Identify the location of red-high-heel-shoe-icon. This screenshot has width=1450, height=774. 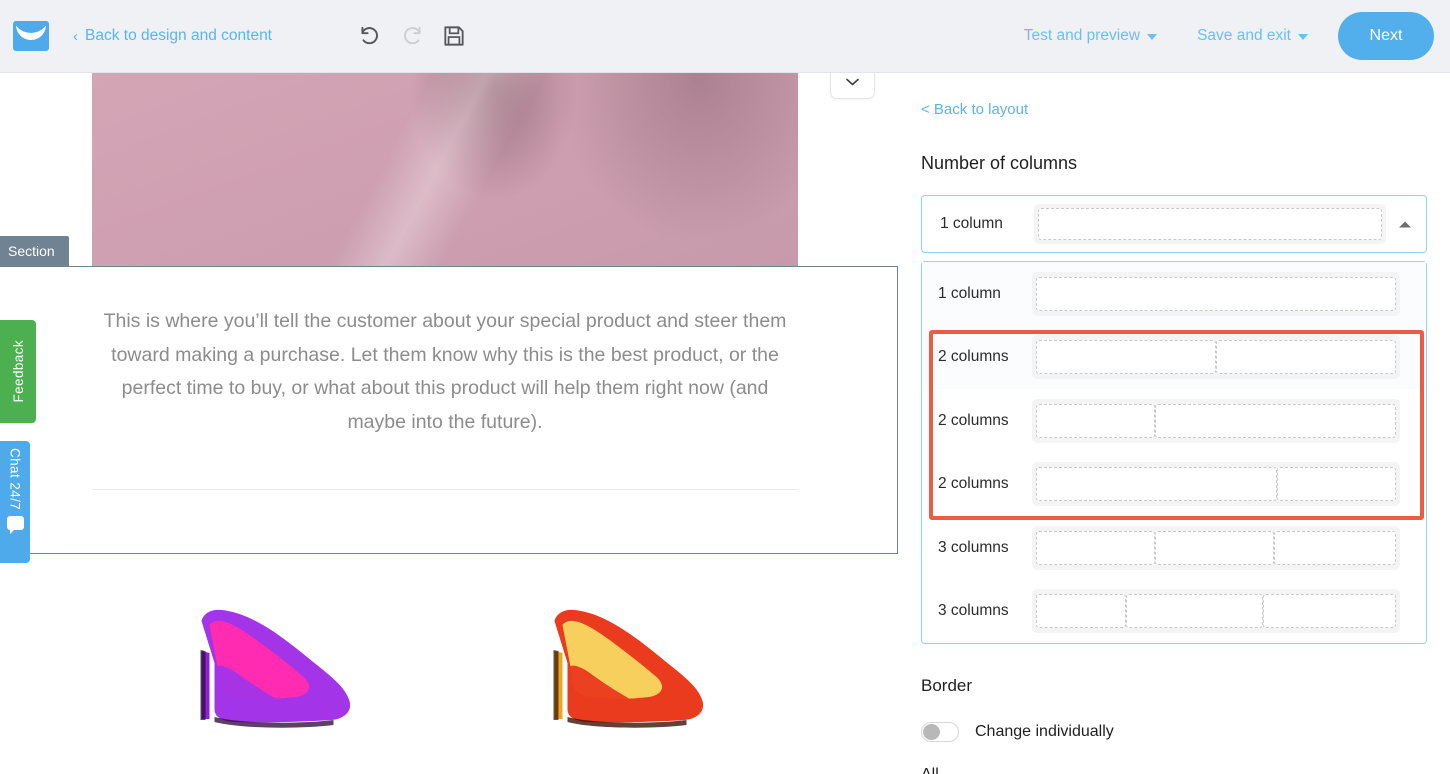
(628, 668).